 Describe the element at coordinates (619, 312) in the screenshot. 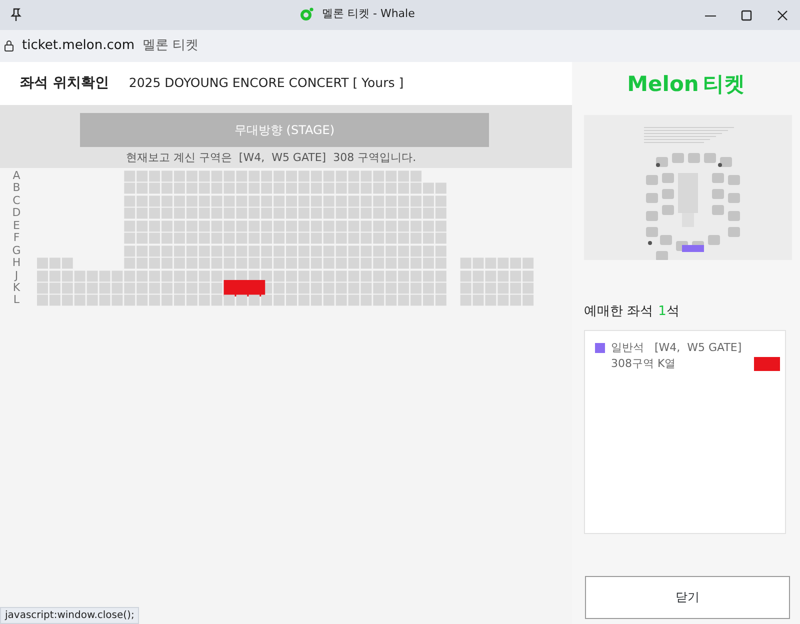

I see `booked-seats-label: 예매한 좌석` at that location.